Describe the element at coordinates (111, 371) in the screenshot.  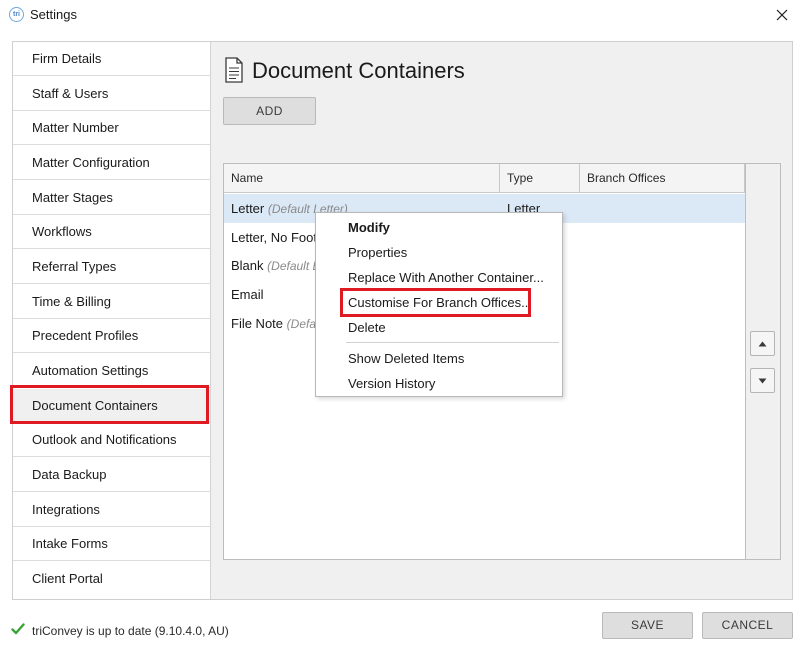
I see `sidebar-item-automation-settings: Automation Settings` at that location.